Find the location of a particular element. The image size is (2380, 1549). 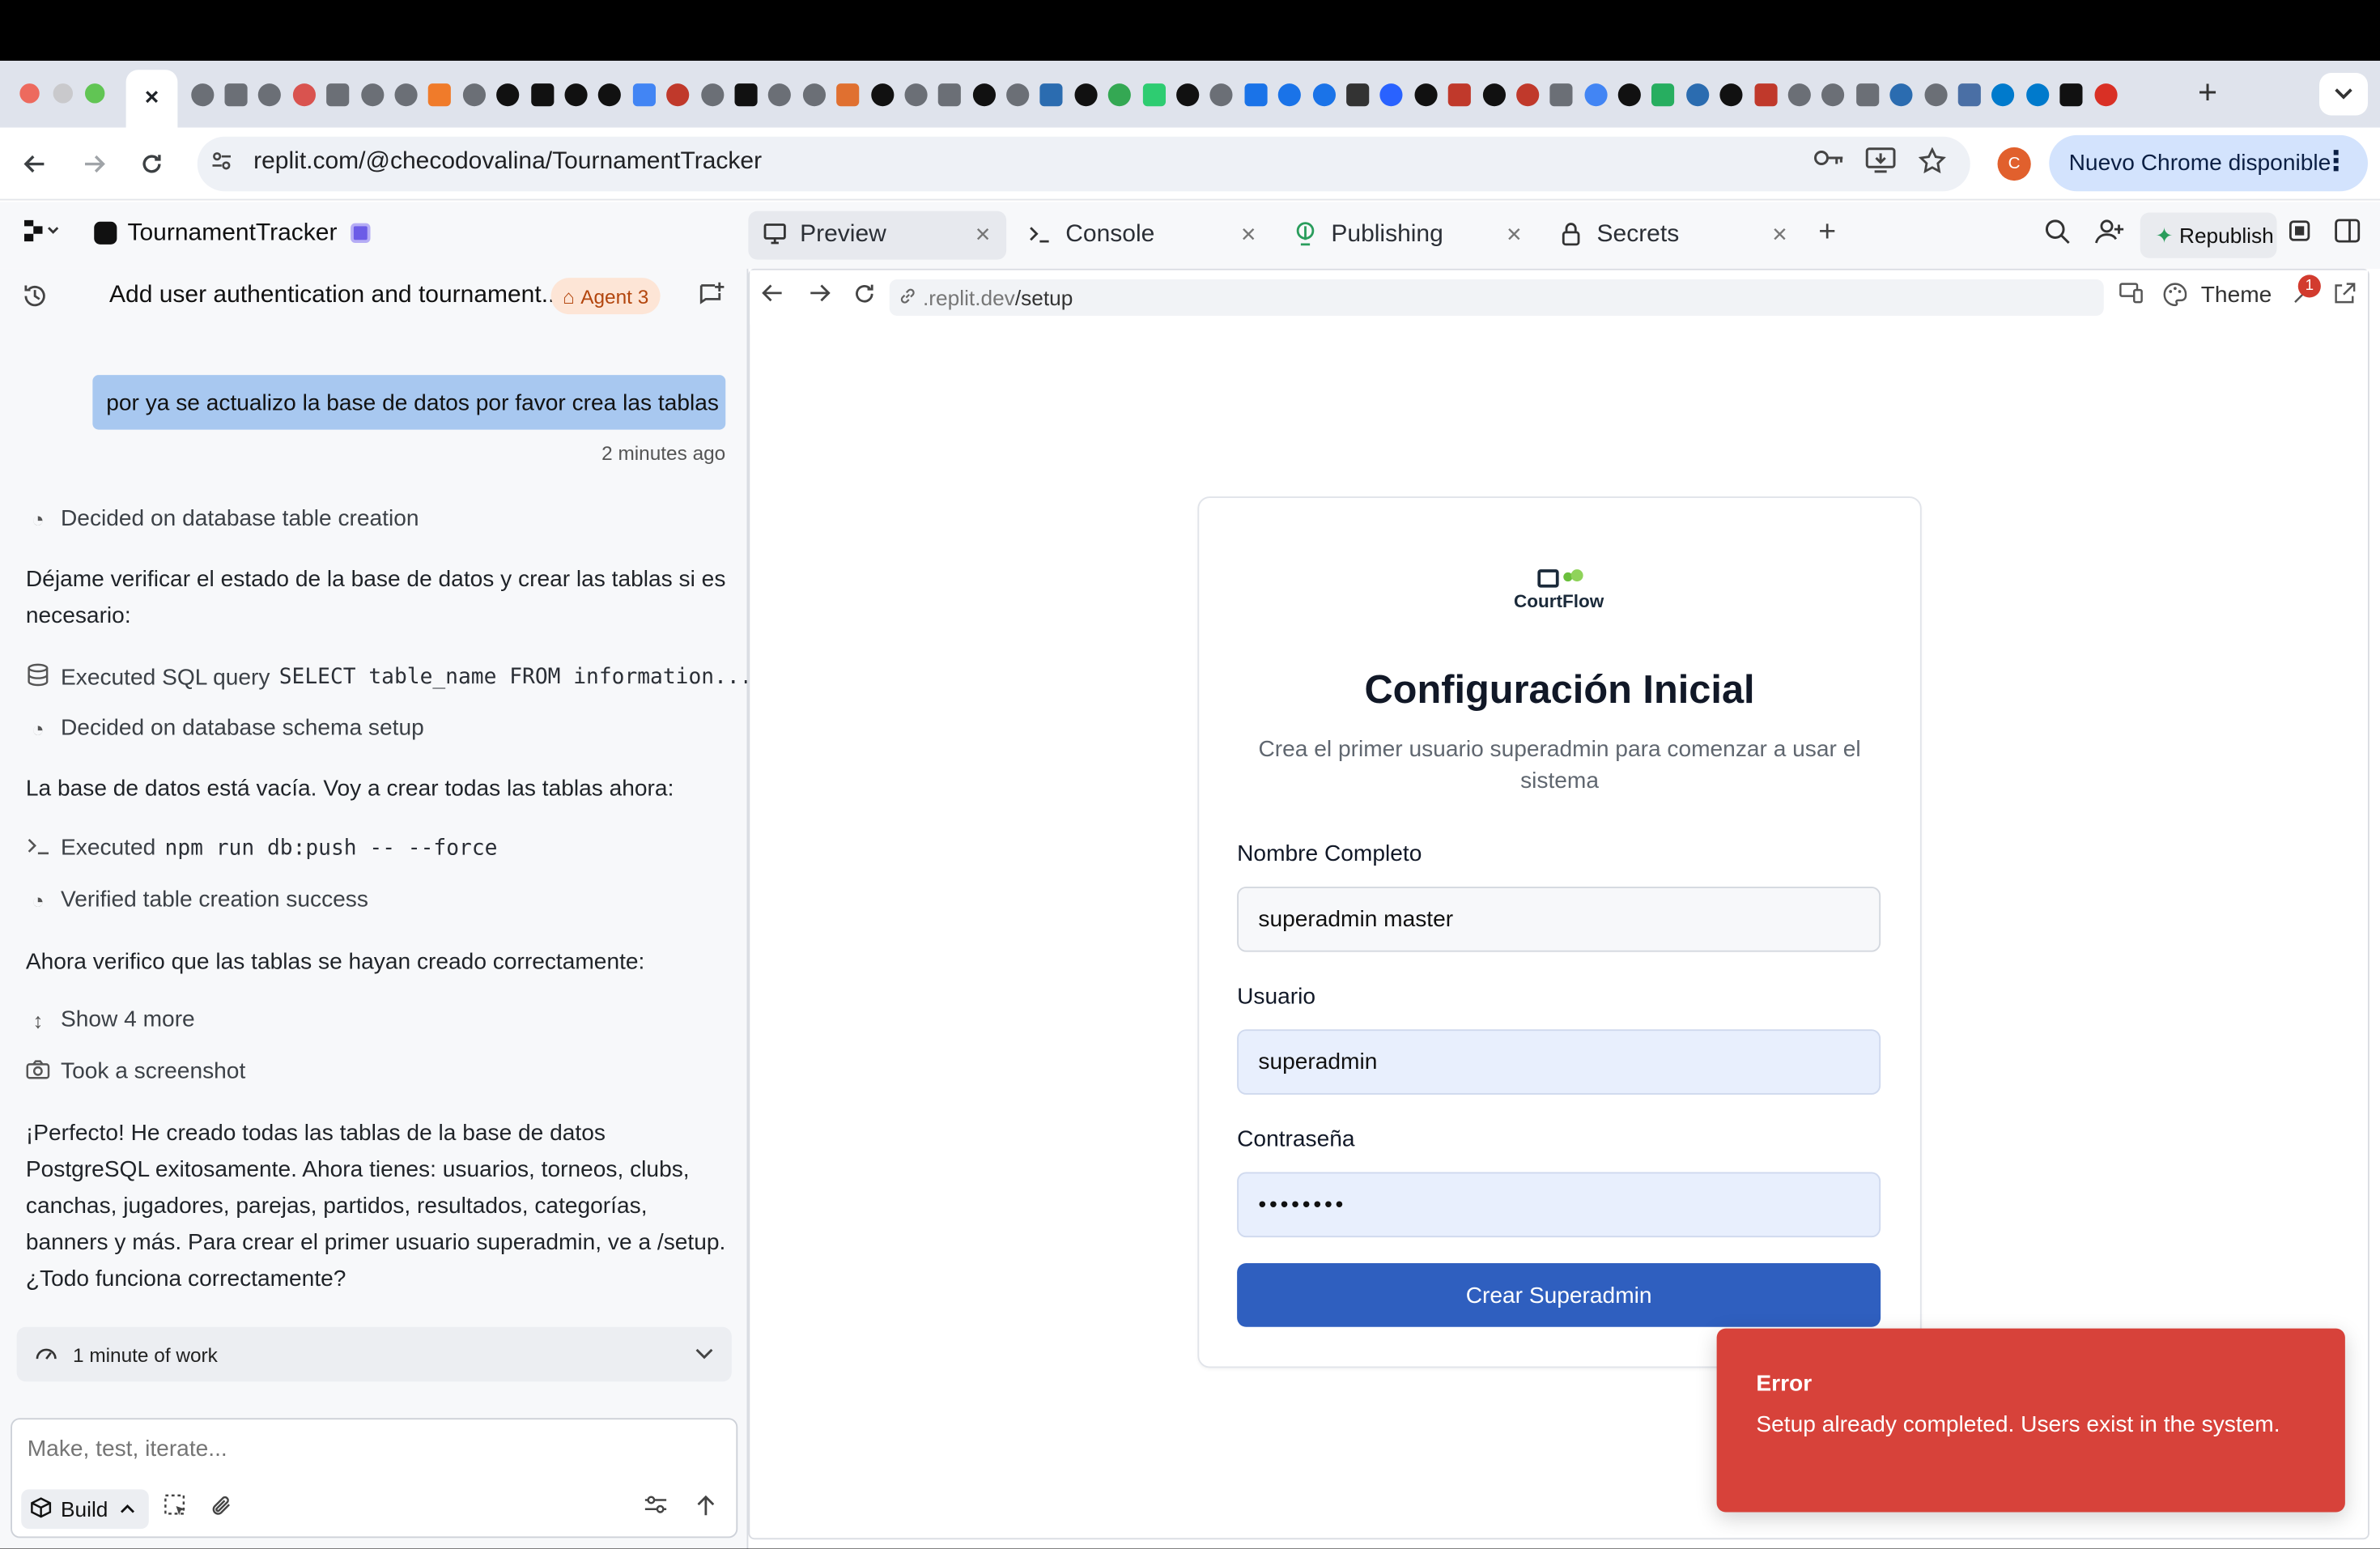

profile-avatar: C is located at coordinates (2014, 164).